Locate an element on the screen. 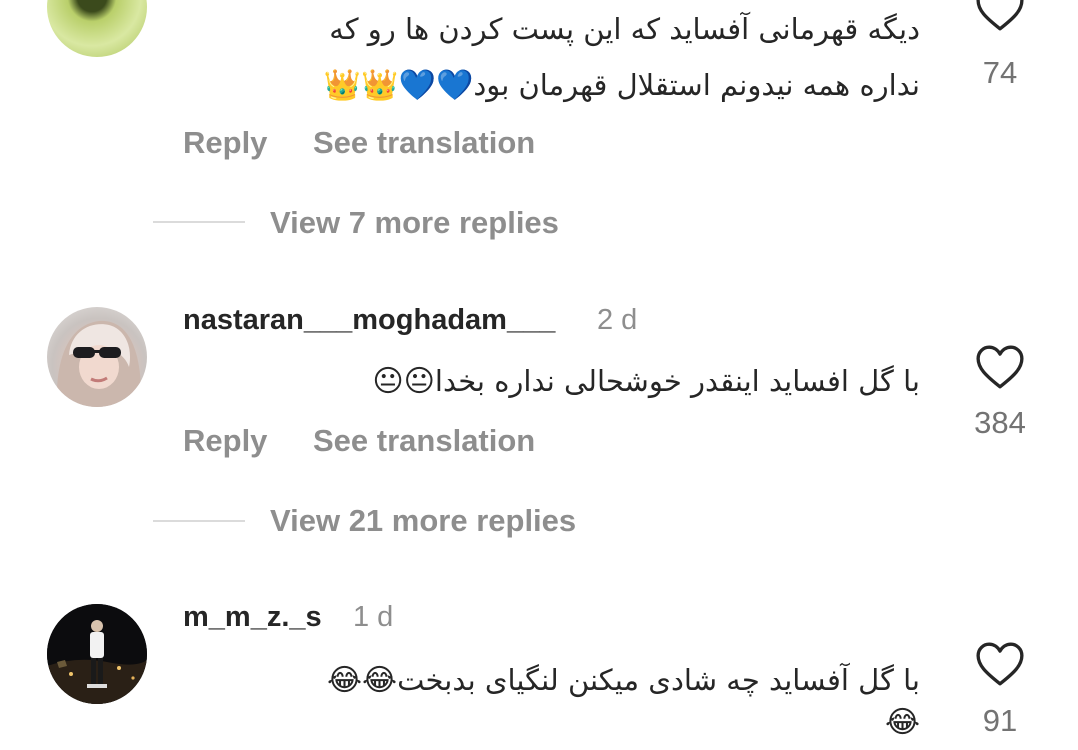  comment-text-body: با گل آفساید چه شادی میکنن لنگیای بدبخت is located at coordinates (658, 680).